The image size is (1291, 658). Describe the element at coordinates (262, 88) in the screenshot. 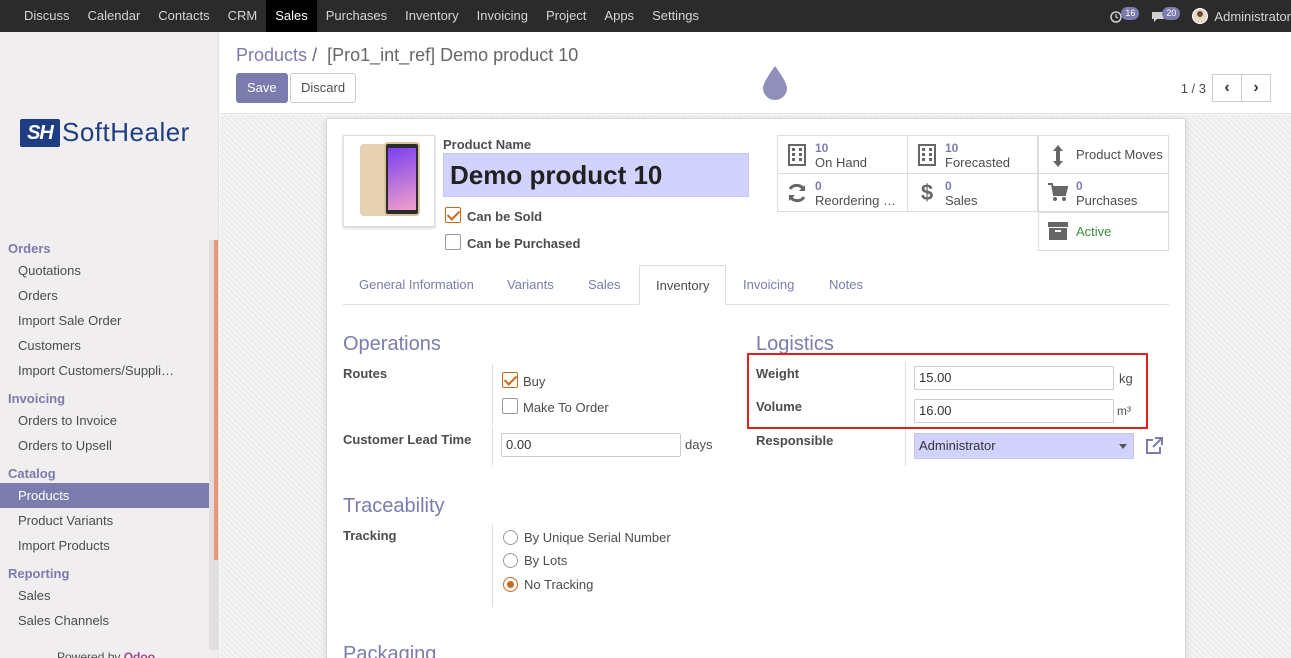

I see `save-button: Save` at that location.